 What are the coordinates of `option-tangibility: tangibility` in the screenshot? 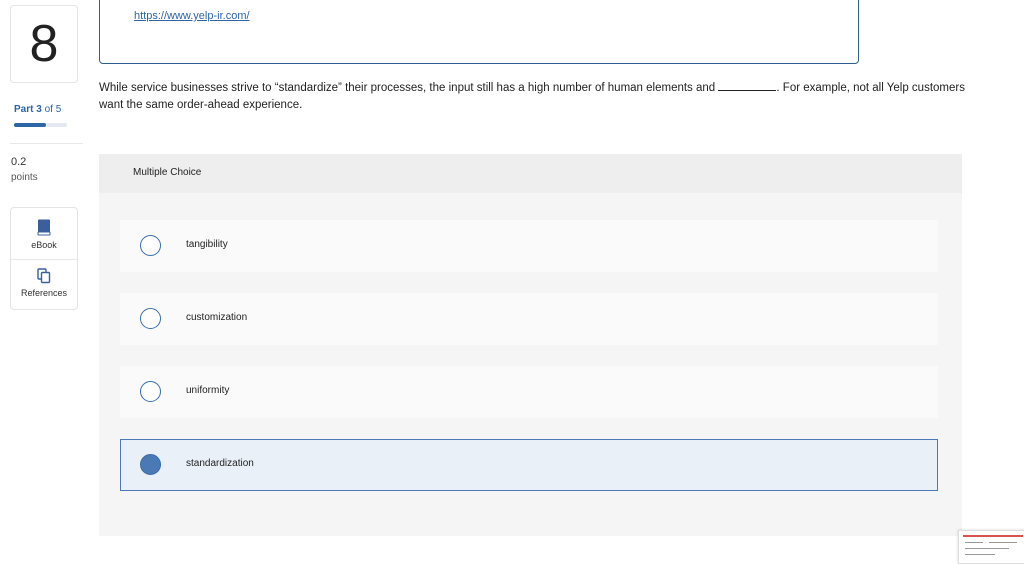 It's located at (529, 246).